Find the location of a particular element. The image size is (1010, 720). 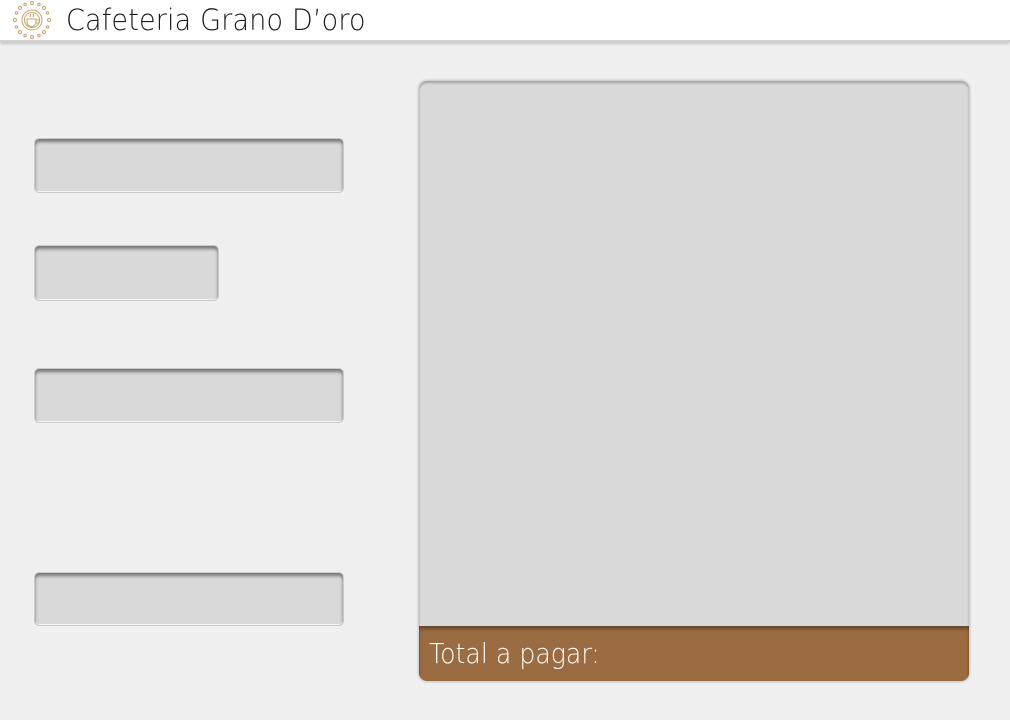

coffee-sun-logo-icon is located at coordinates (32, 20).